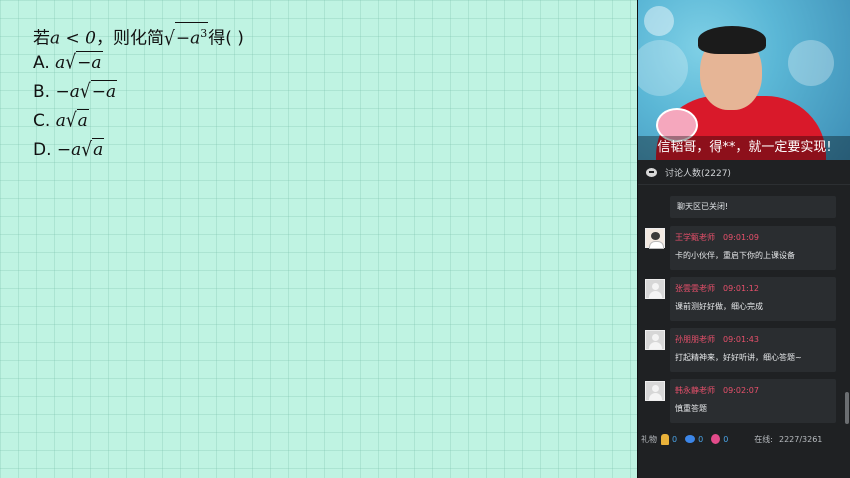  Describe the element at coordinates (741, 339) in the screenshot. I see `message-time: 09:01:43` at that location.